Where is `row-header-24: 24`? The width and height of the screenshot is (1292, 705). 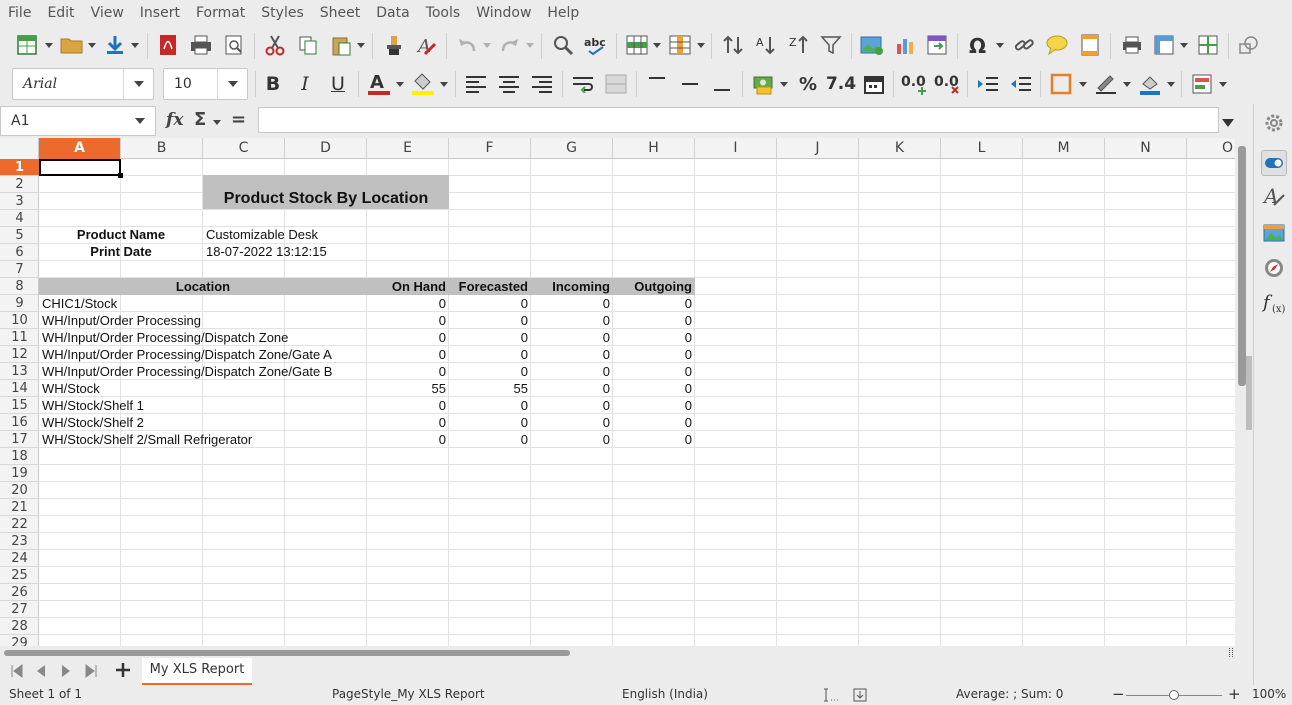 row-header-24: 24 is located at coordinates (19, 558).